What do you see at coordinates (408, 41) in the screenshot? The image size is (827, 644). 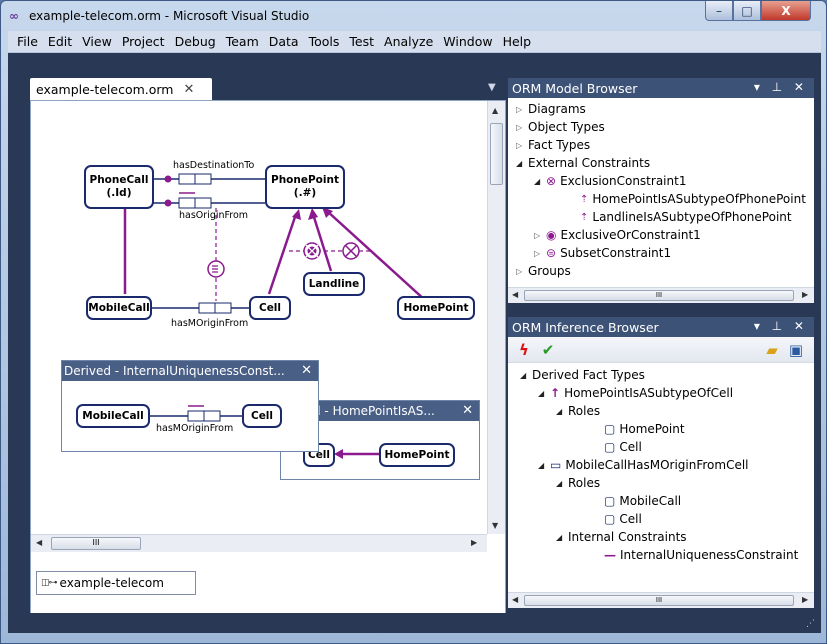 I see `menu-analyze: Analyze` at bounding box center [408, 41].